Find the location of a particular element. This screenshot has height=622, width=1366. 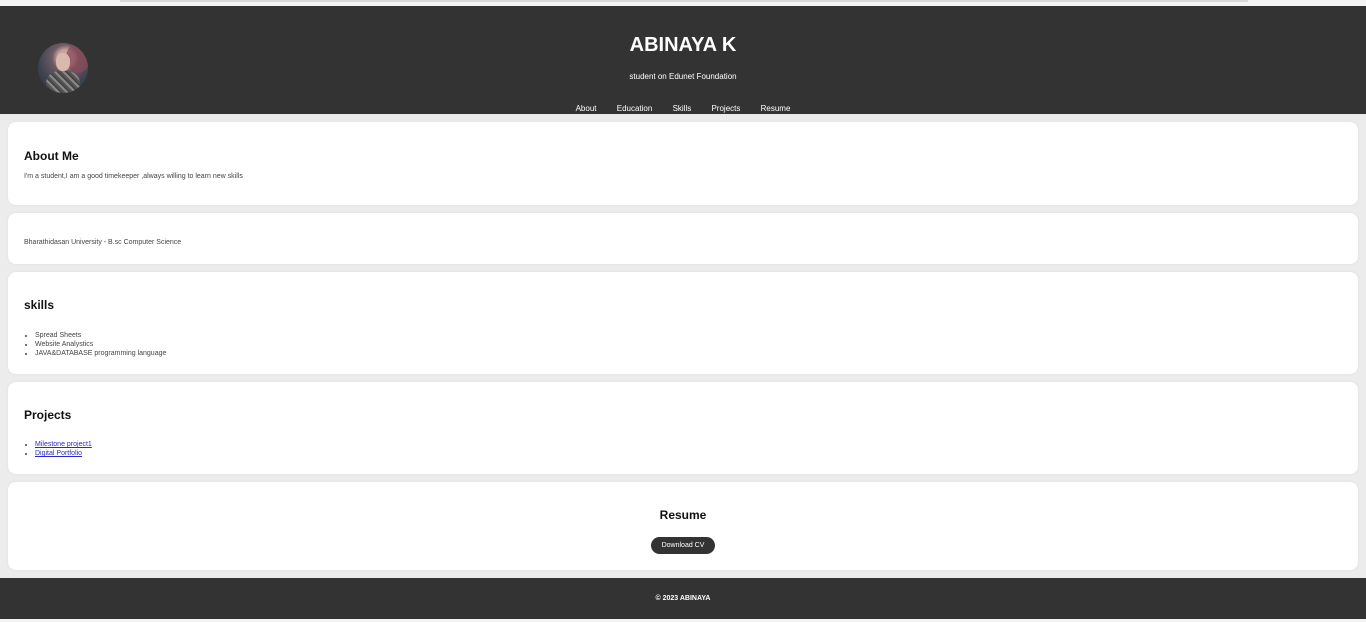

list-item: Digital Portfolio is located at coordinates (63, 453).